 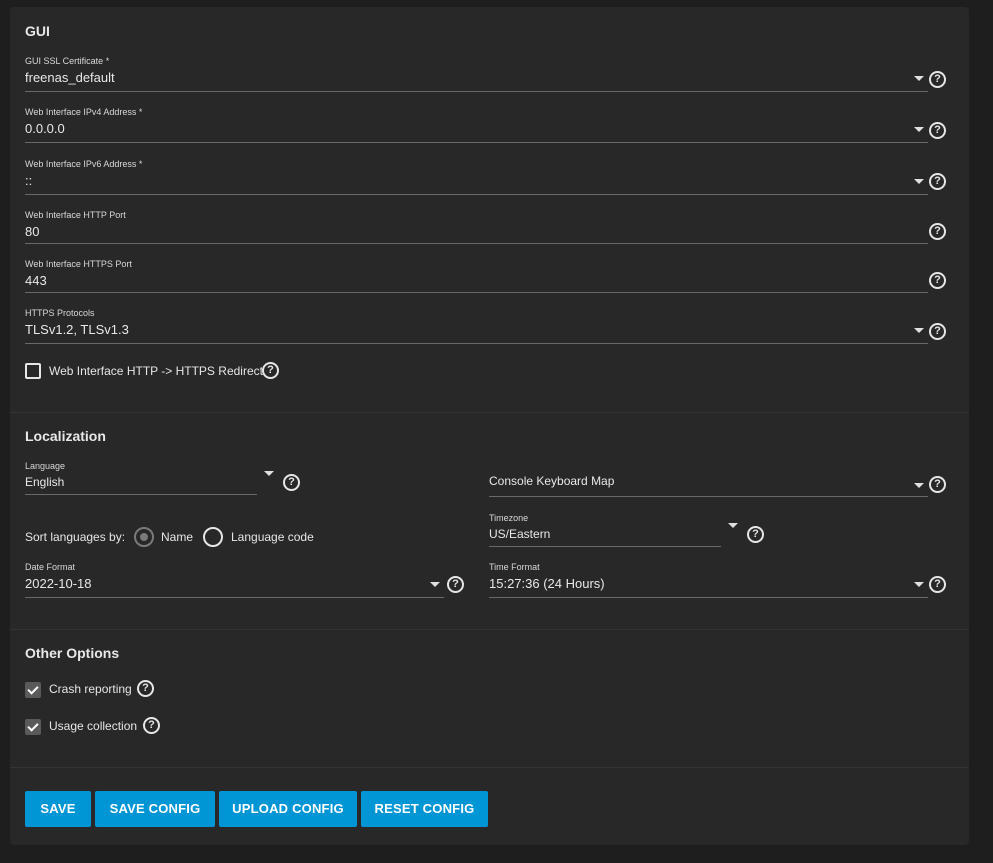 I want to click on timezone-select: Timezone US/Eastern, so click(x=605, y=529).